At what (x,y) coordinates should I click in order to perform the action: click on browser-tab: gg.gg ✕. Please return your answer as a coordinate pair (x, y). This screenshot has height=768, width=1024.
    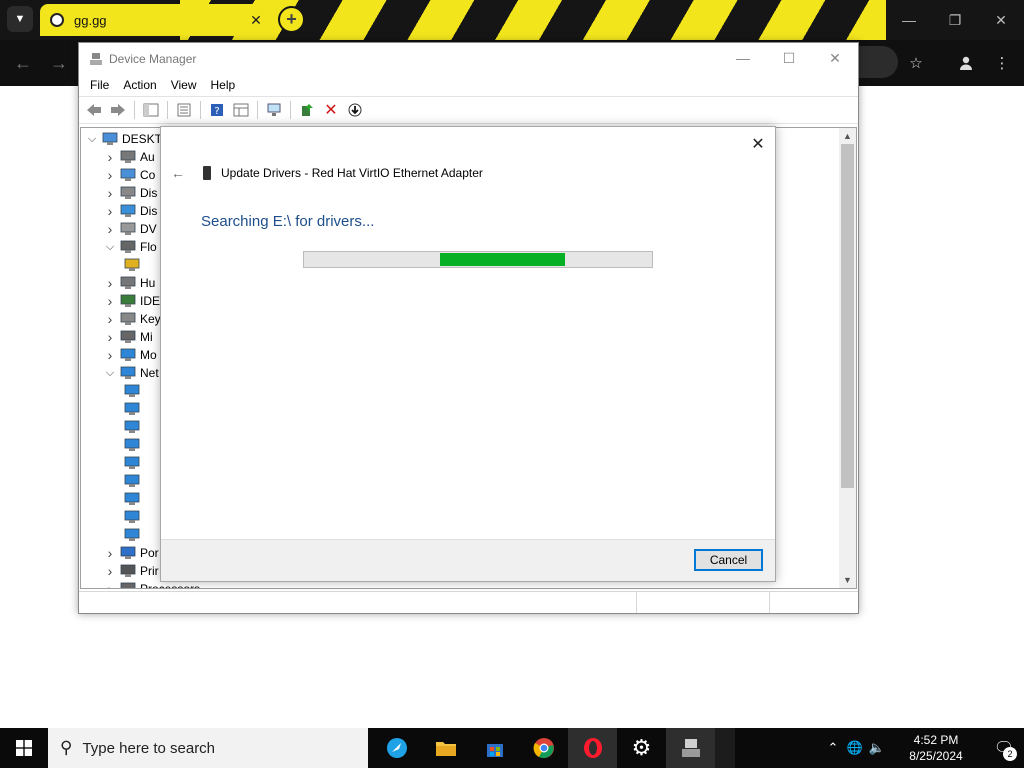
    Looking at the image, I should click on (156, 20).